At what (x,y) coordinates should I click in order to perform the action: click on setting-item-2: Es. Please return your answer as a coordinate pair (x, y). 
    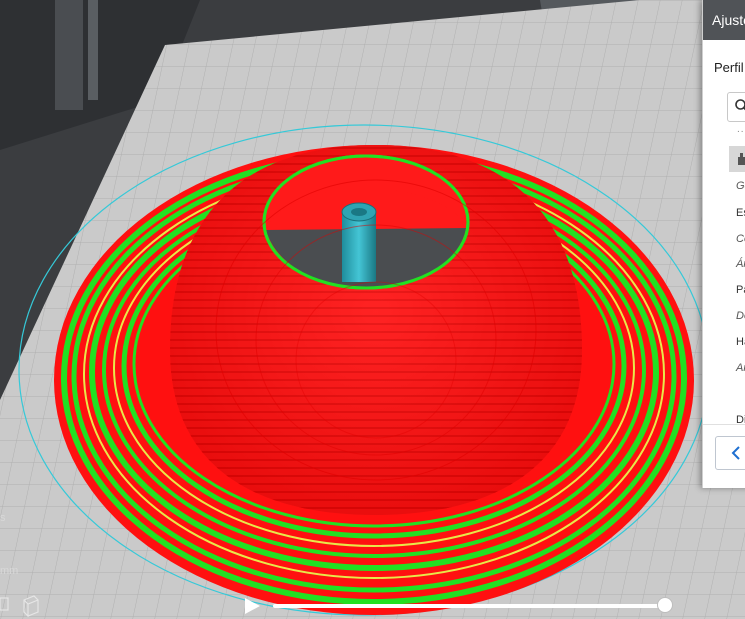
    Looking at the image, I should click on (740, 213).